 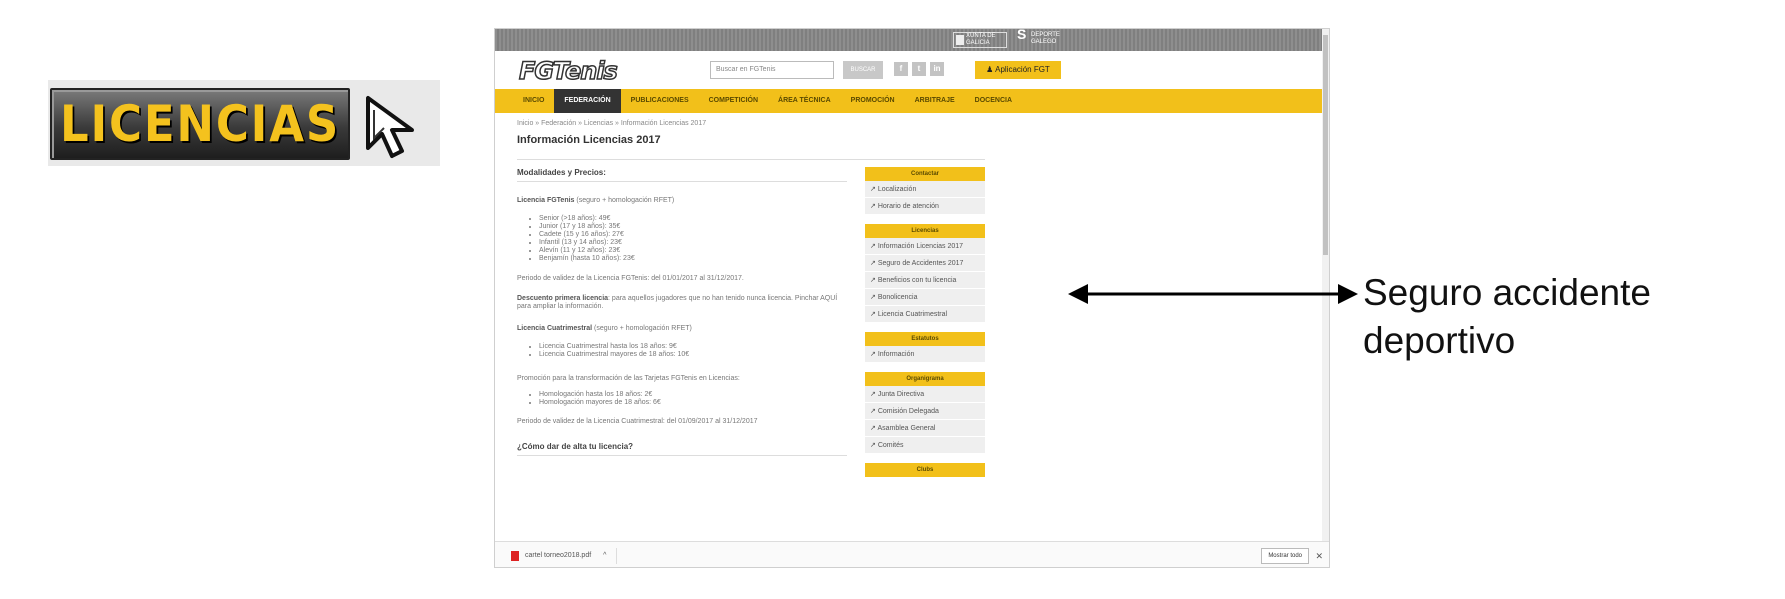 What do you see at coordinates (589, 140) in the screenshot?
I see `page-title: Información Licencias 2017` at bounding box center [589, 140].